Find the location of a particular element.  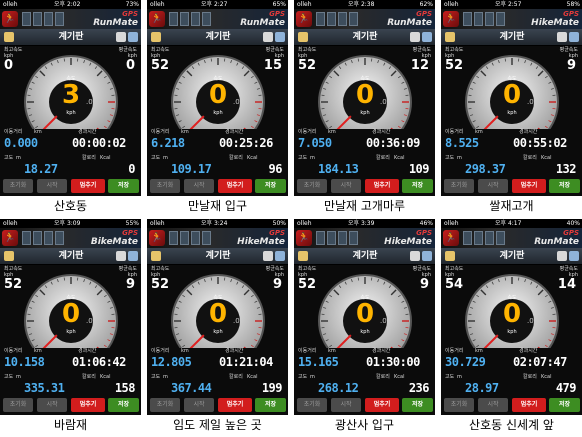

current-speed-value: 0 is located at coordinates (512, 314).